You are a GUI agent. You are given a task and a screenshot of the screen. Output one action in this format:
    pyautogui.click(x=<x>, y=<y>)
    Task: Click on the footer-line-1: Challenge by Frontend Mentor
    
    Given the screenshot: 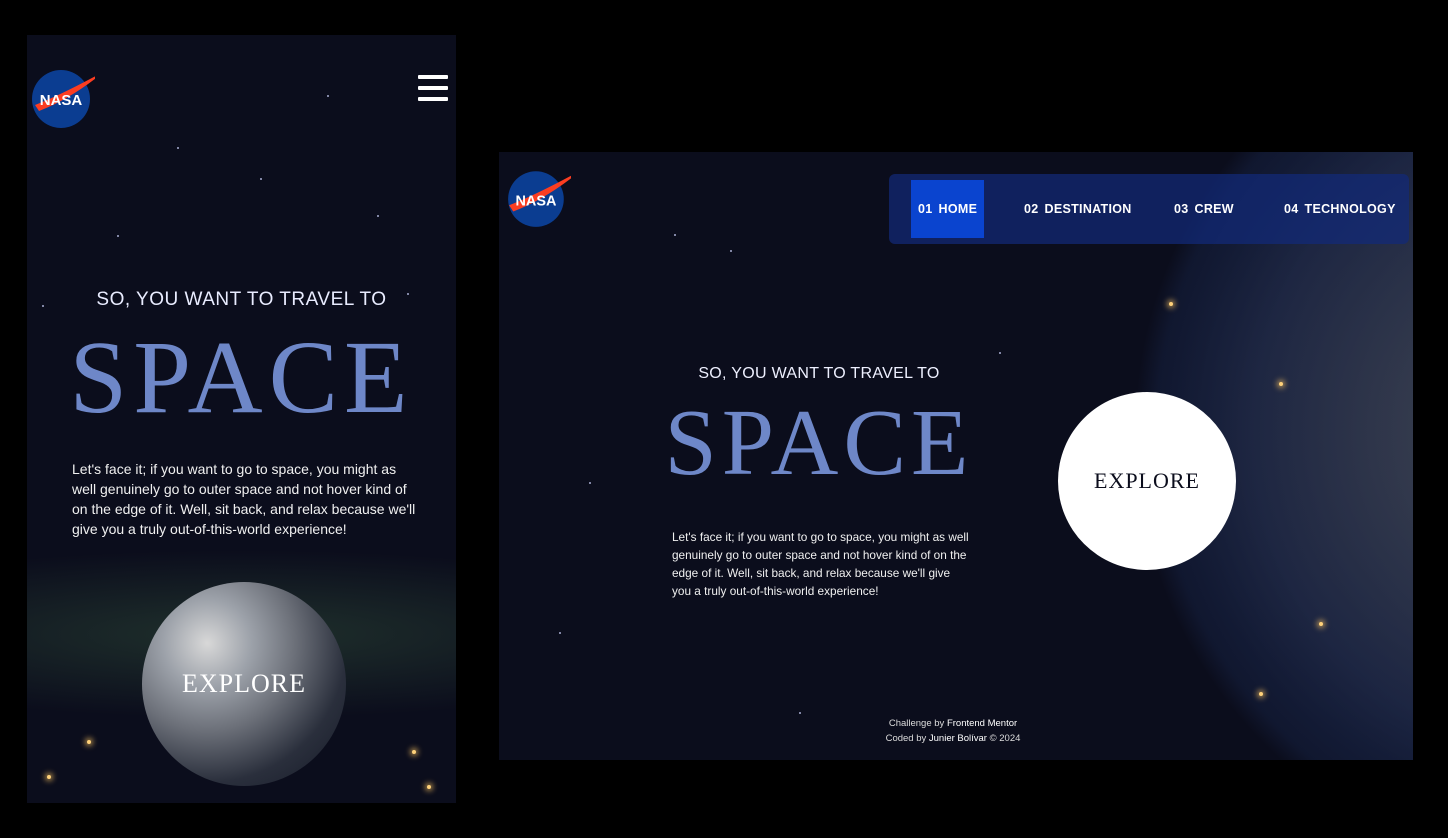 What is the action you would take?
    pyautogui.click(x=953, y=723)
    